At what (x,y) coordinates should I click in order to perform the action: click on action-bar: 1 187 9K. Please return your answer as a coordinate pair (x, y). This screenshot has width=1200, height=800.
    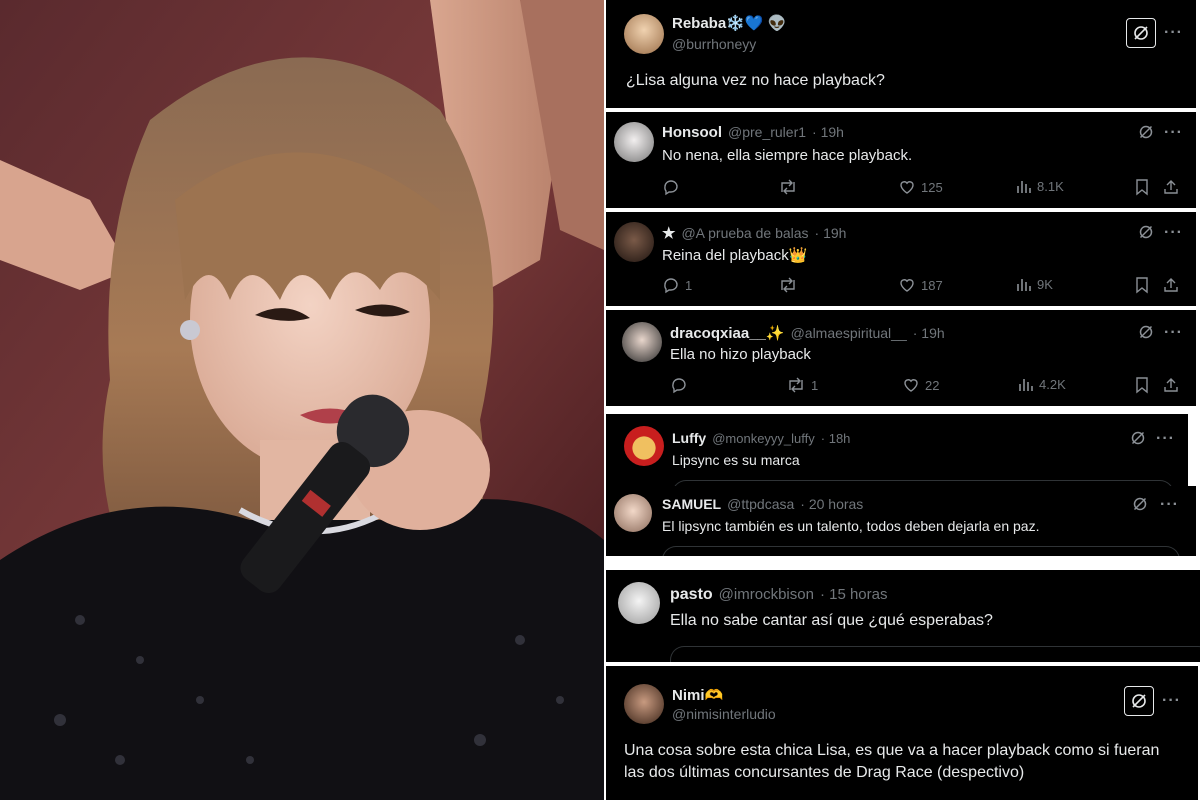
    Looking at the image, I should click on (901, 286).